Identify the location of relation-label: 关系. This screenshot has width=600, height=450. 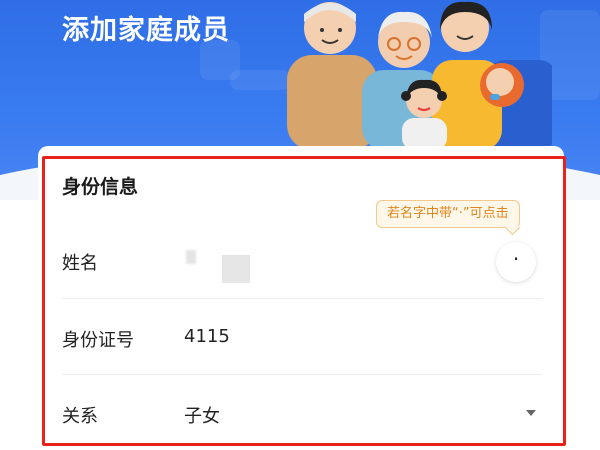
(80, 416).